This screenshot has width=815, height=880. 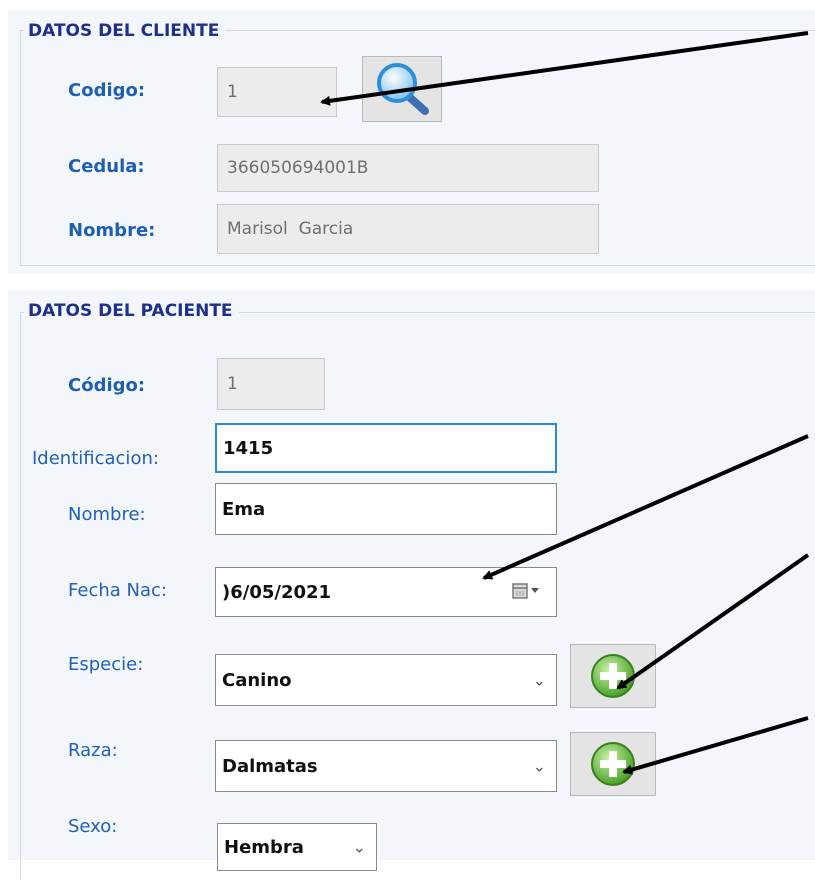 What do you see at coordinates (386, 448) in the screenshot?
I see `patient-identification-input: 1415` at bounding box center [386, 448].